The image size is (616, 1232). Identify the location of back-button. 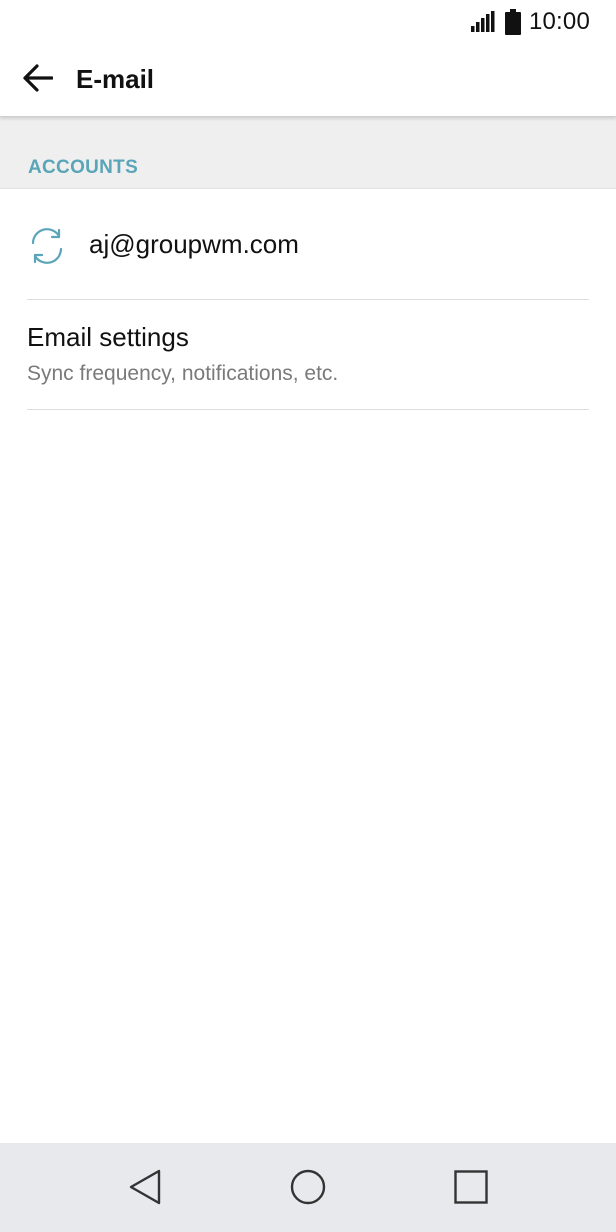
(38, 80).